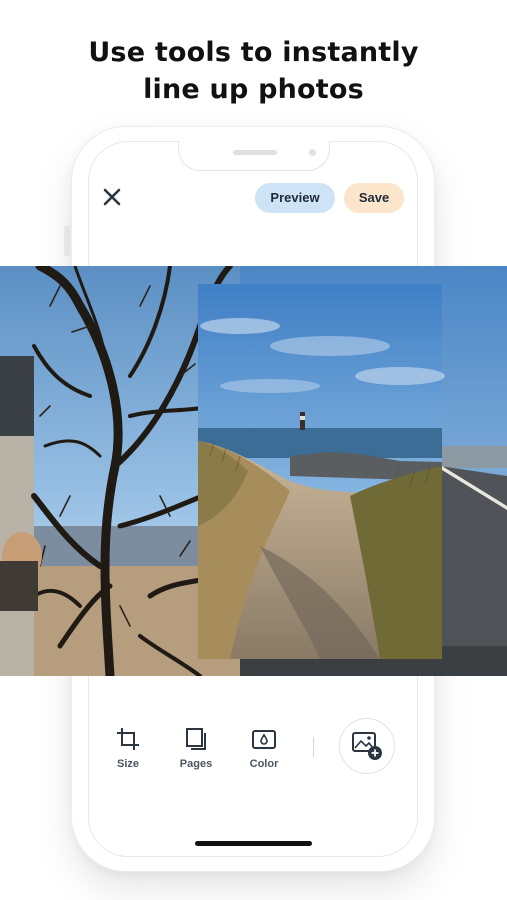 The image size is (507, 900). I want to click on phone-notch, so click(254, 156).